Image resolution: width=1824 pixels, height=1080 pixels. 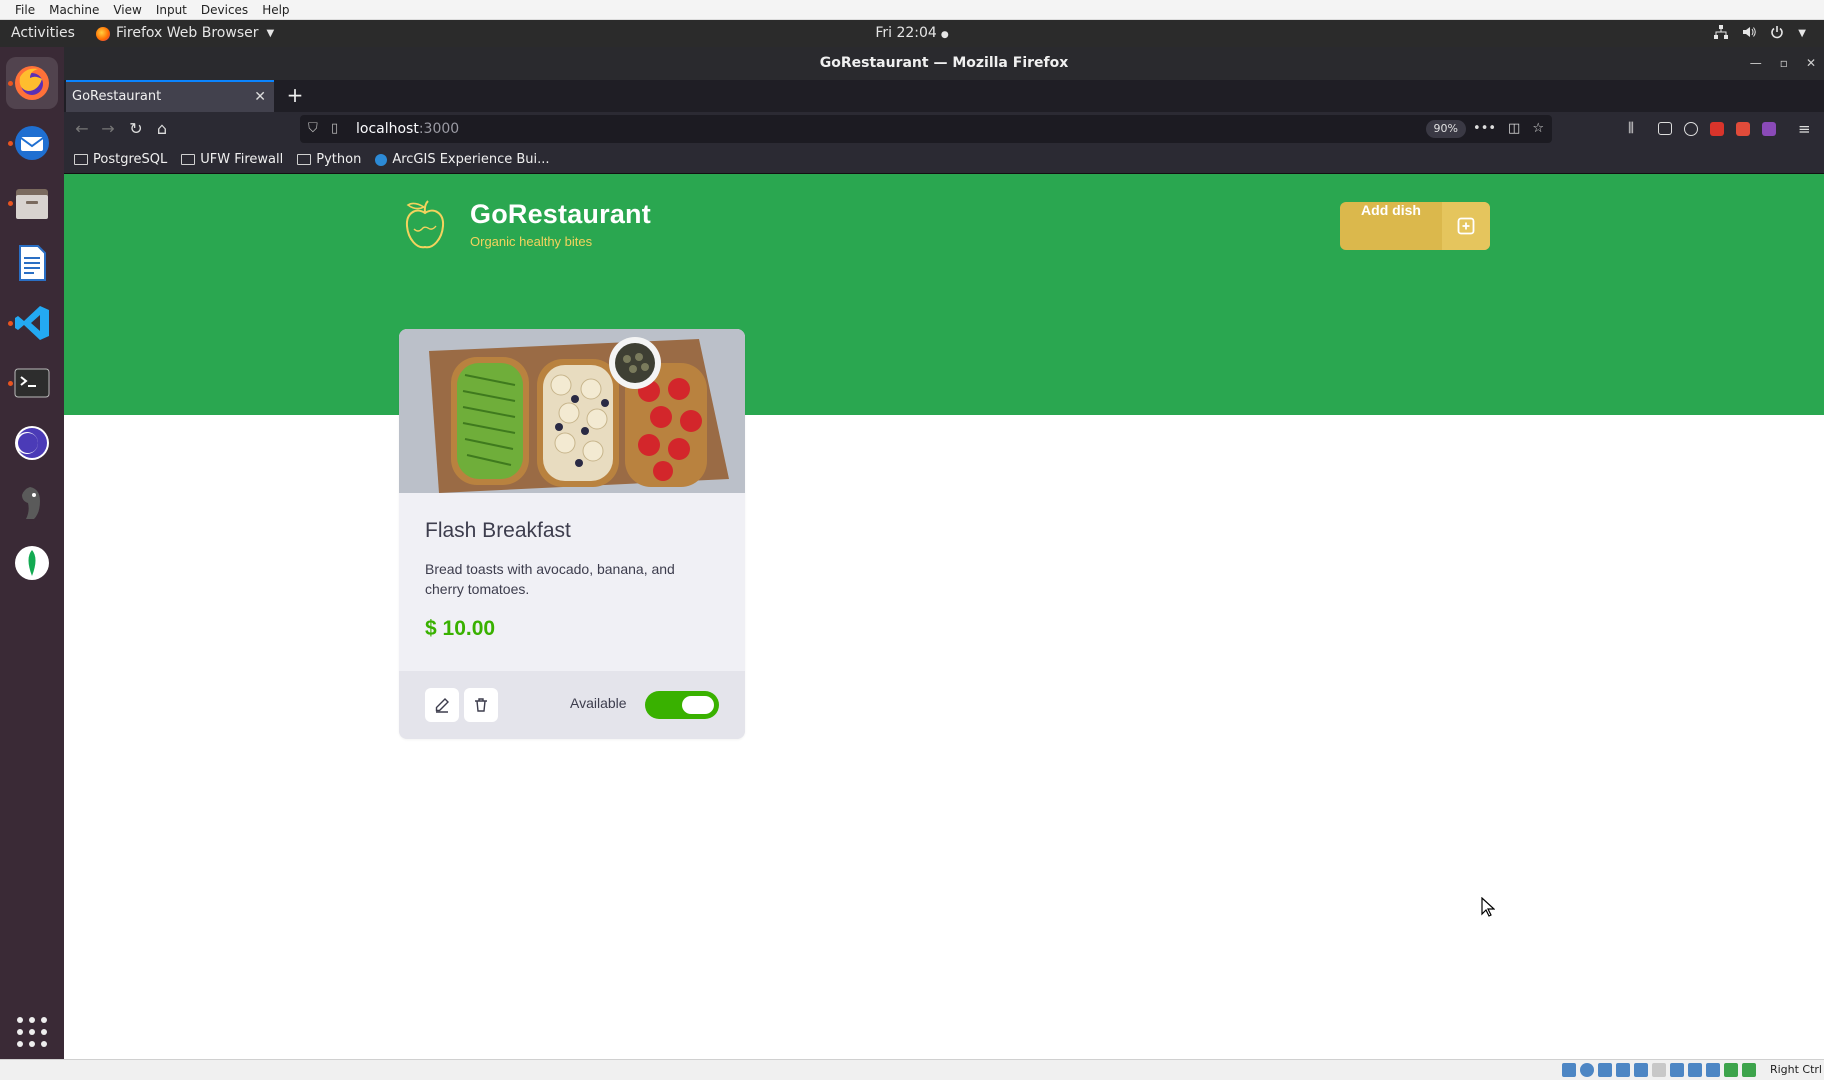 What do you see at coordinates (117, 96) in the screenshot?
I see `tab-title: GoRestaurant` at bounding box center [117, 96].